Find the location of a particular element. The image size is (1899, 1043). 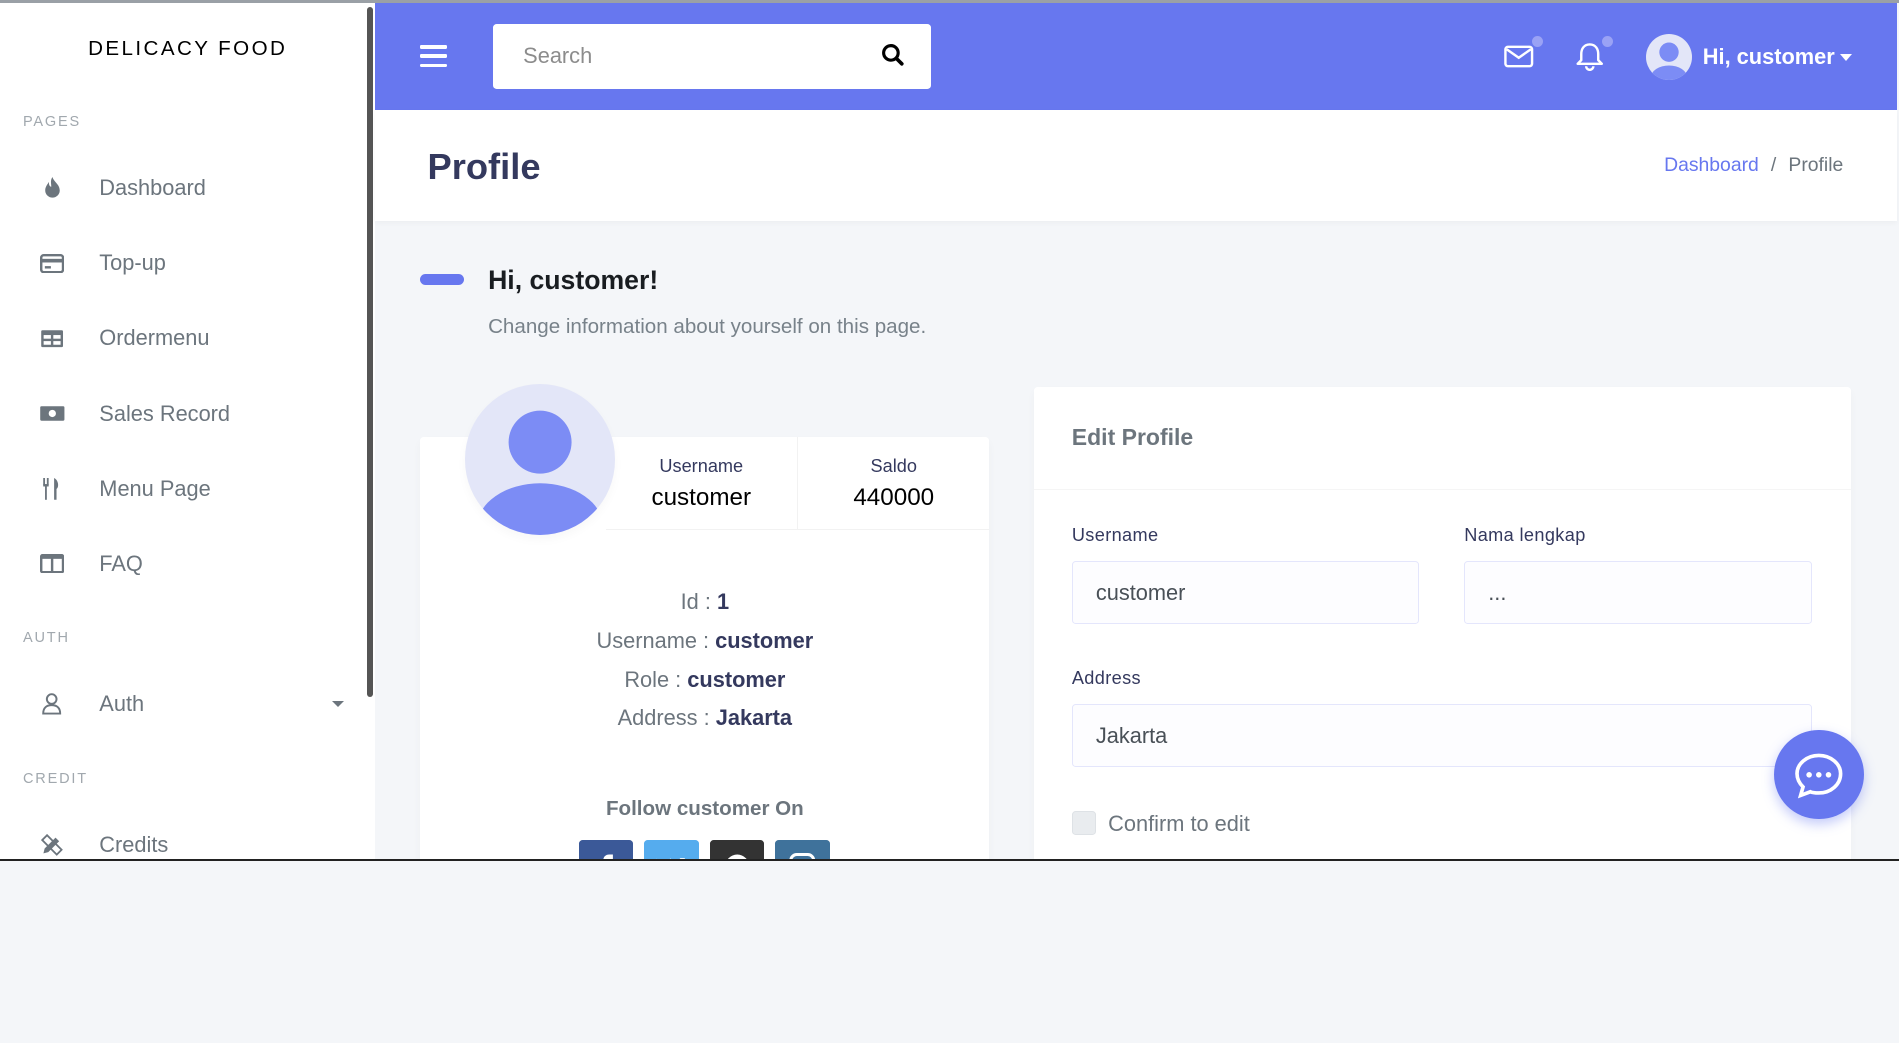

fullname-label: Nama lengkap is located at coordinates (1525, 534).